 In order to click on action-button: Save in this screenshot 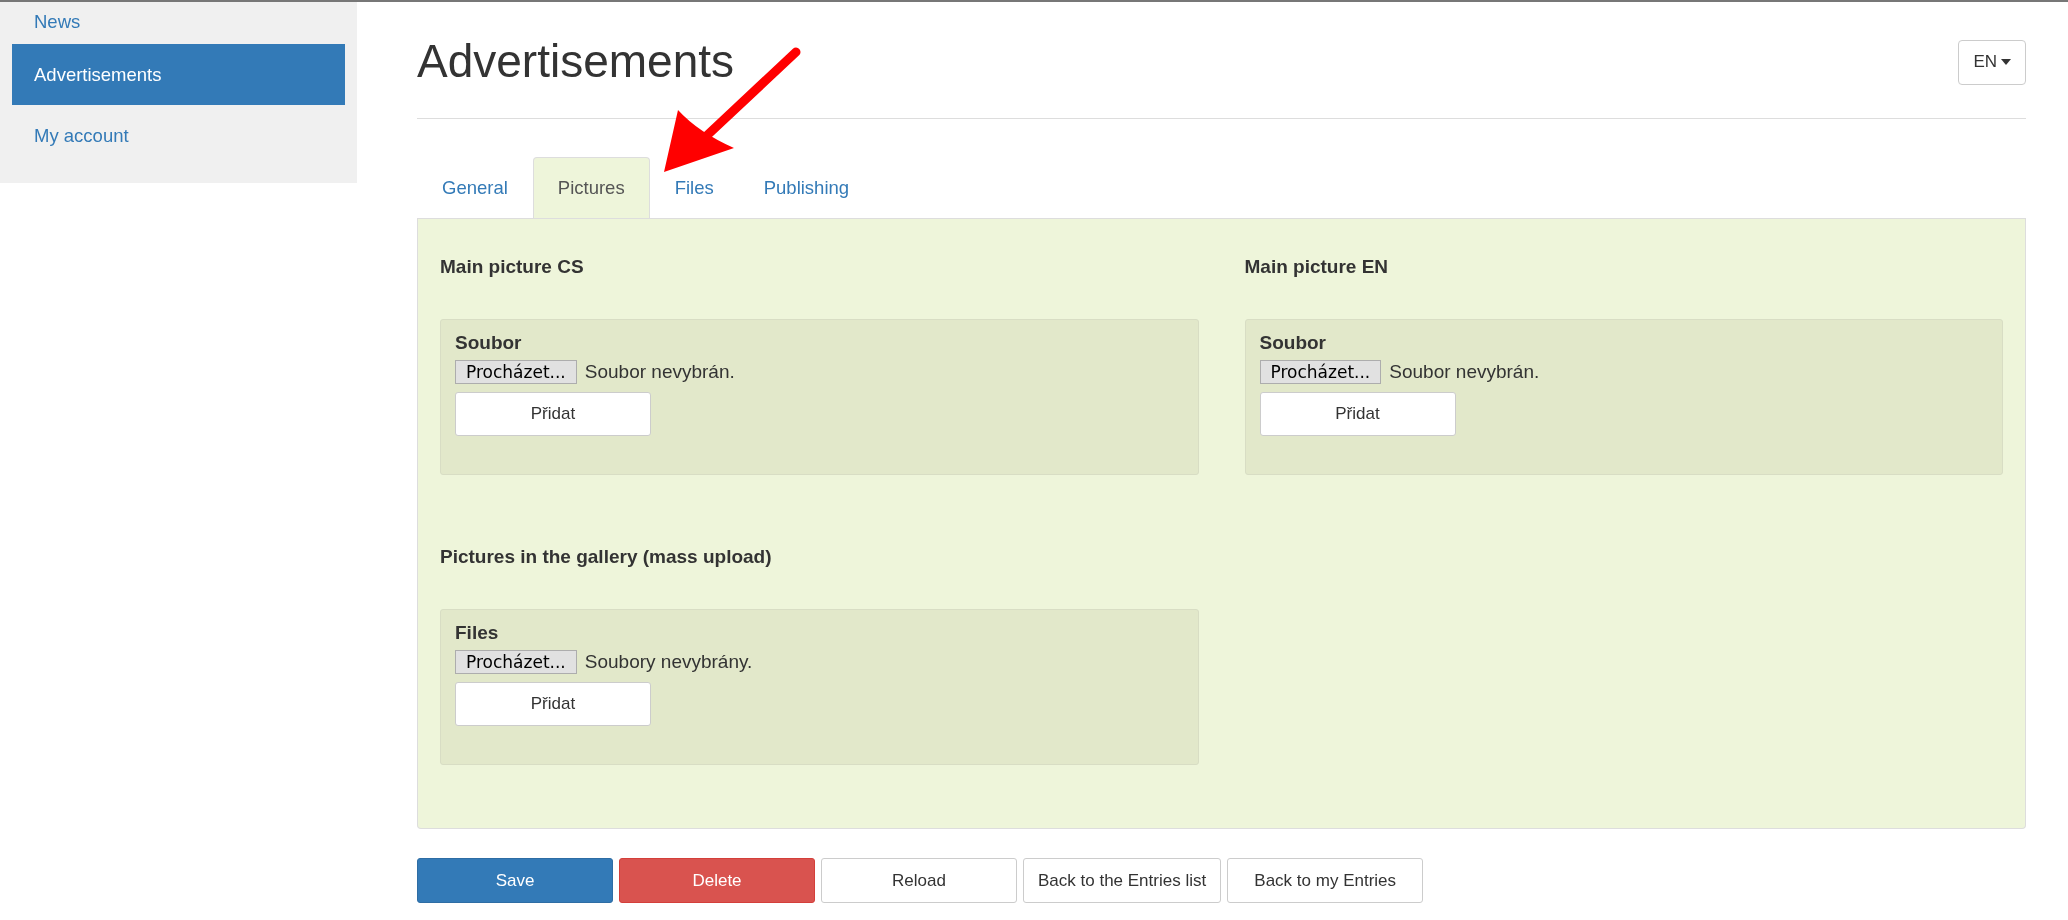, I will do `click(515, 880)`.